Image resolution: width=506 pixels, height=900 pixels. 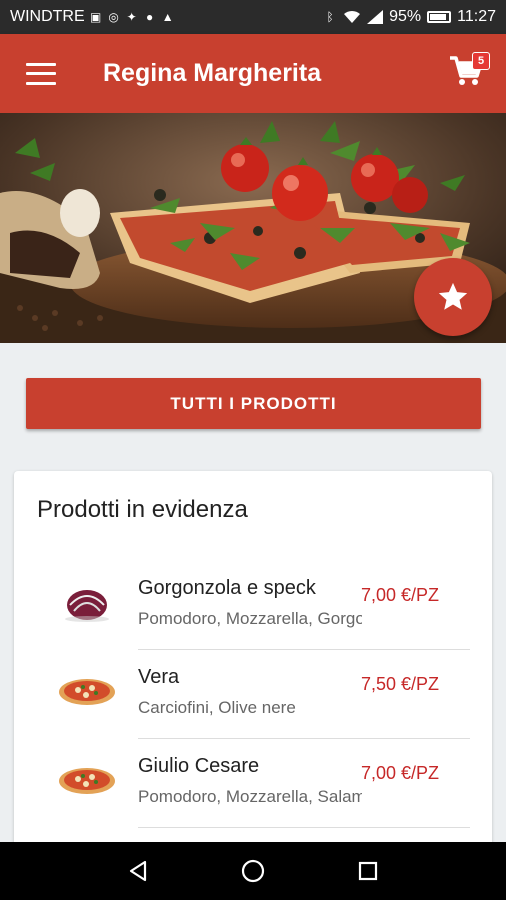 I want to click on cart-count-badge: 5, so click(x=481, y=61).